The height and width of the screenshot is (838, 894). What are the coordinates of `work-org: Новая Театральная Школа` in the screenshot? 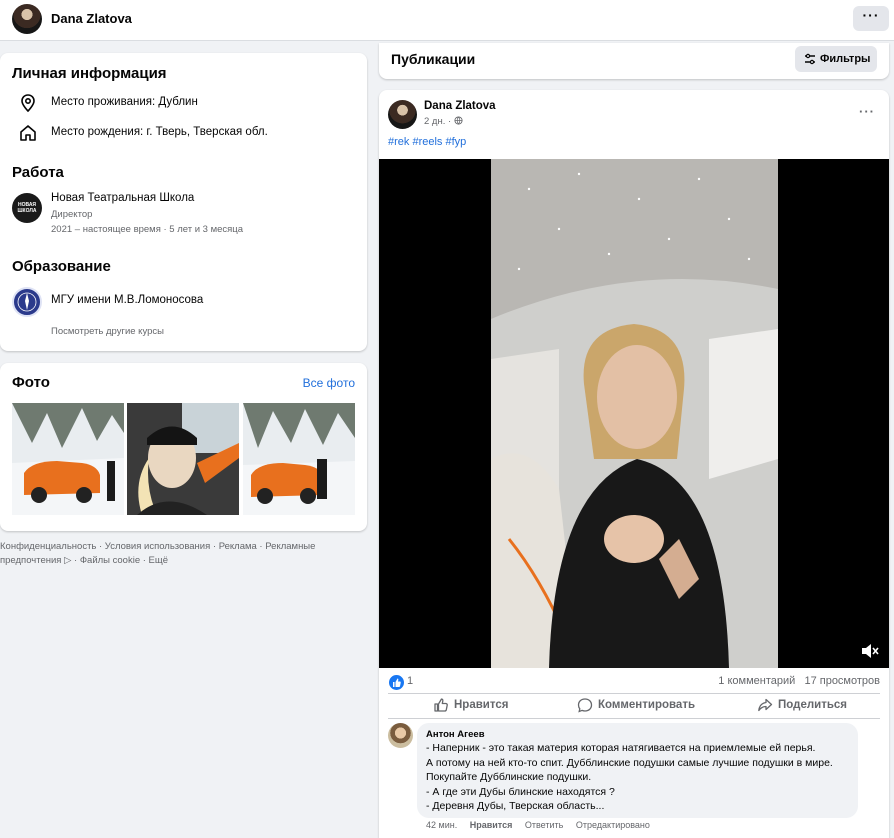 It's located at (122, 198).